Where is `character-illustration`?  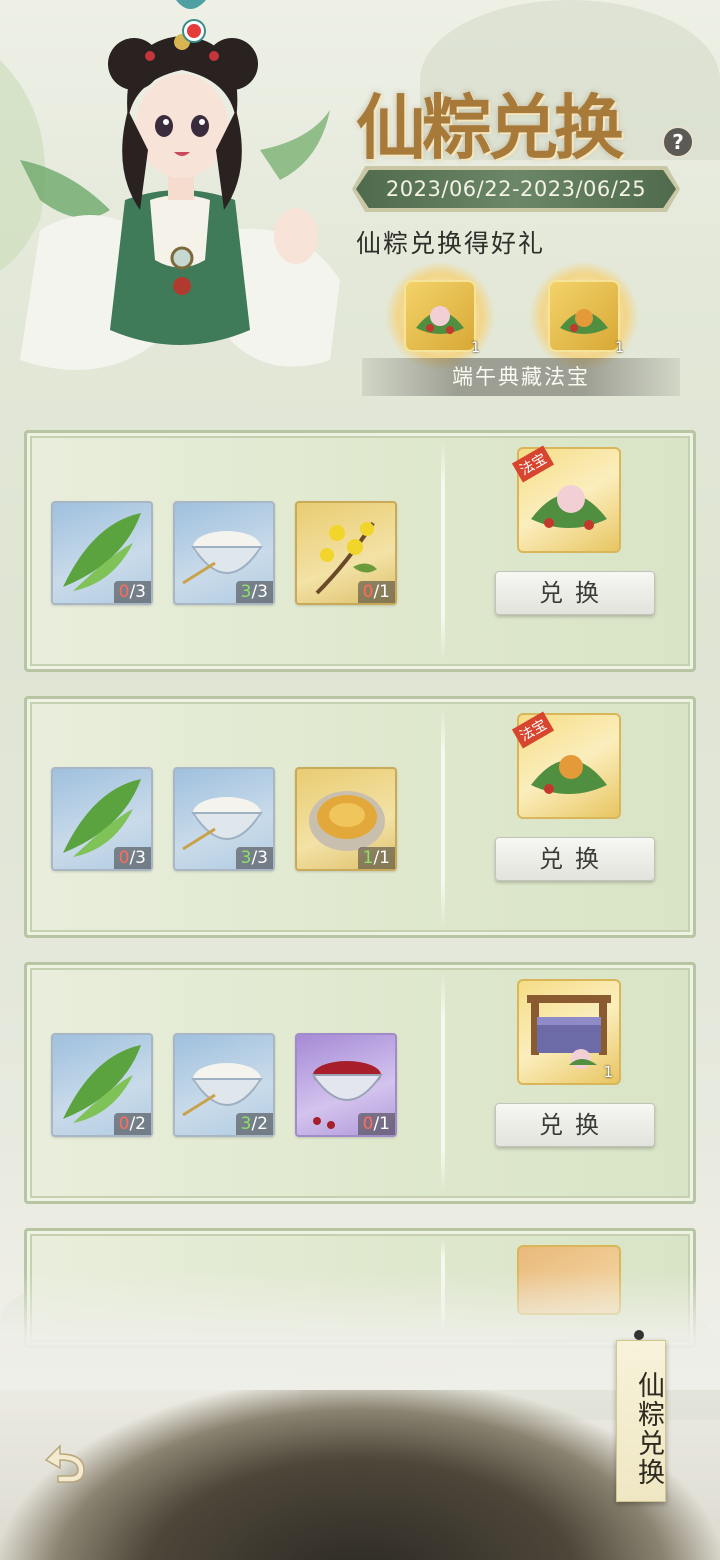 character-illustration is located at coordinates (170, 185).